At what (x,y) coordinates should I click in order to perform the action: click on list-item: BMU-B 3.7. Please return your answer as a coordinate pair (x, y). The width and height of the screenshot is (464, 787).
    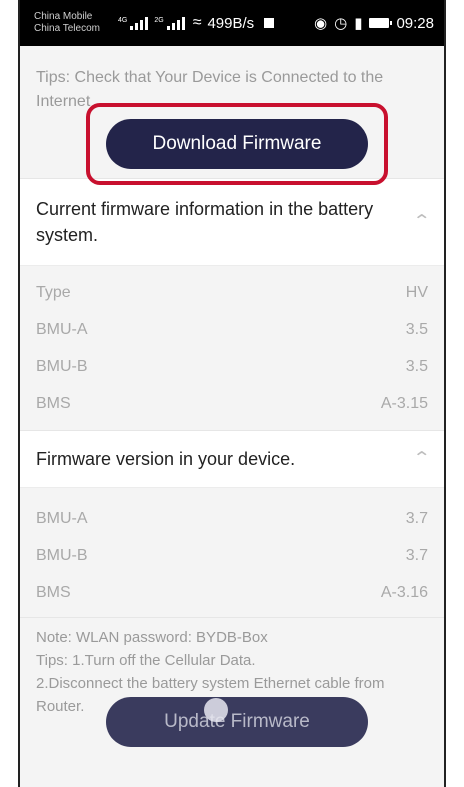
    Looking at the image, I should click on (232, 555).